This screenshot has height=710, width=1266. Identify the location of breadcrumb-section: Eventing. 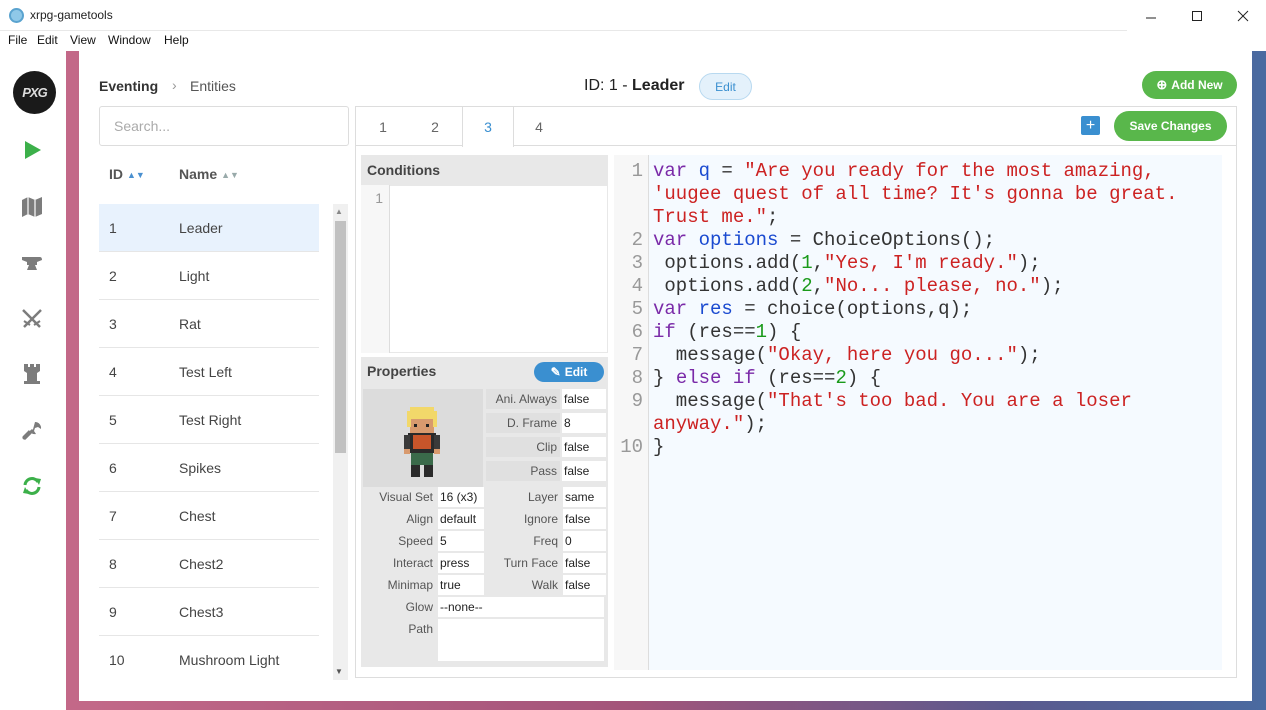
(128, 86).